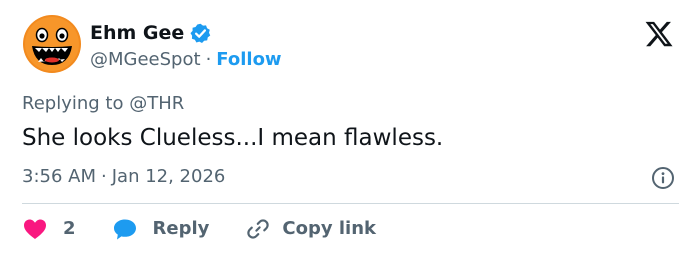 This screenshot has width=700, height=256. What do you see at coordinates (73, 103) in the screenshot?
I see `replying-to-prefix: Replying to` at bounding box center [73, 103].